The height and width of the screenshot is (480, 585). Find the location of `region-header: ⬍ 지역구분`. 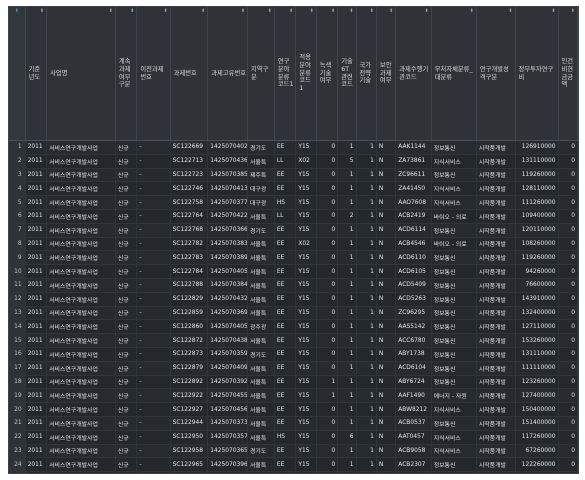

region-header: ⬍ 지역구분 is located at coordinates (261, 74).